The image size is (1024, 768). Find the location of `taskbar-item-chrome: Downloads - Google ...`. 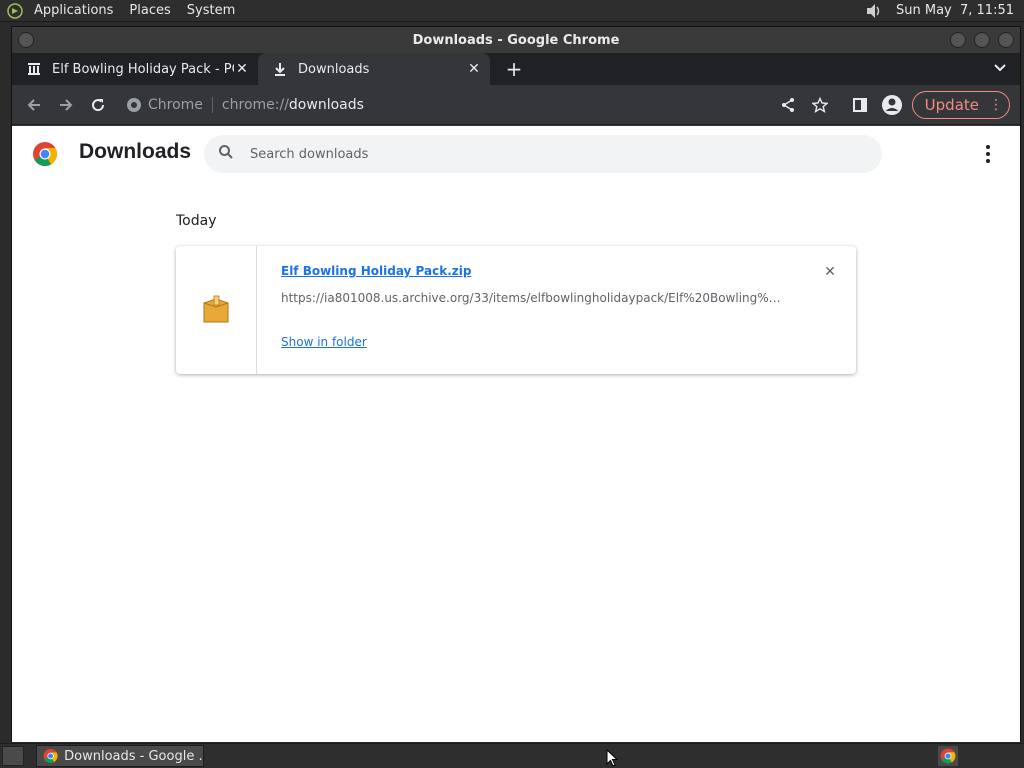

taskbar-item-chrome: Downloads - Google ... is located at coordinates (120, 756).